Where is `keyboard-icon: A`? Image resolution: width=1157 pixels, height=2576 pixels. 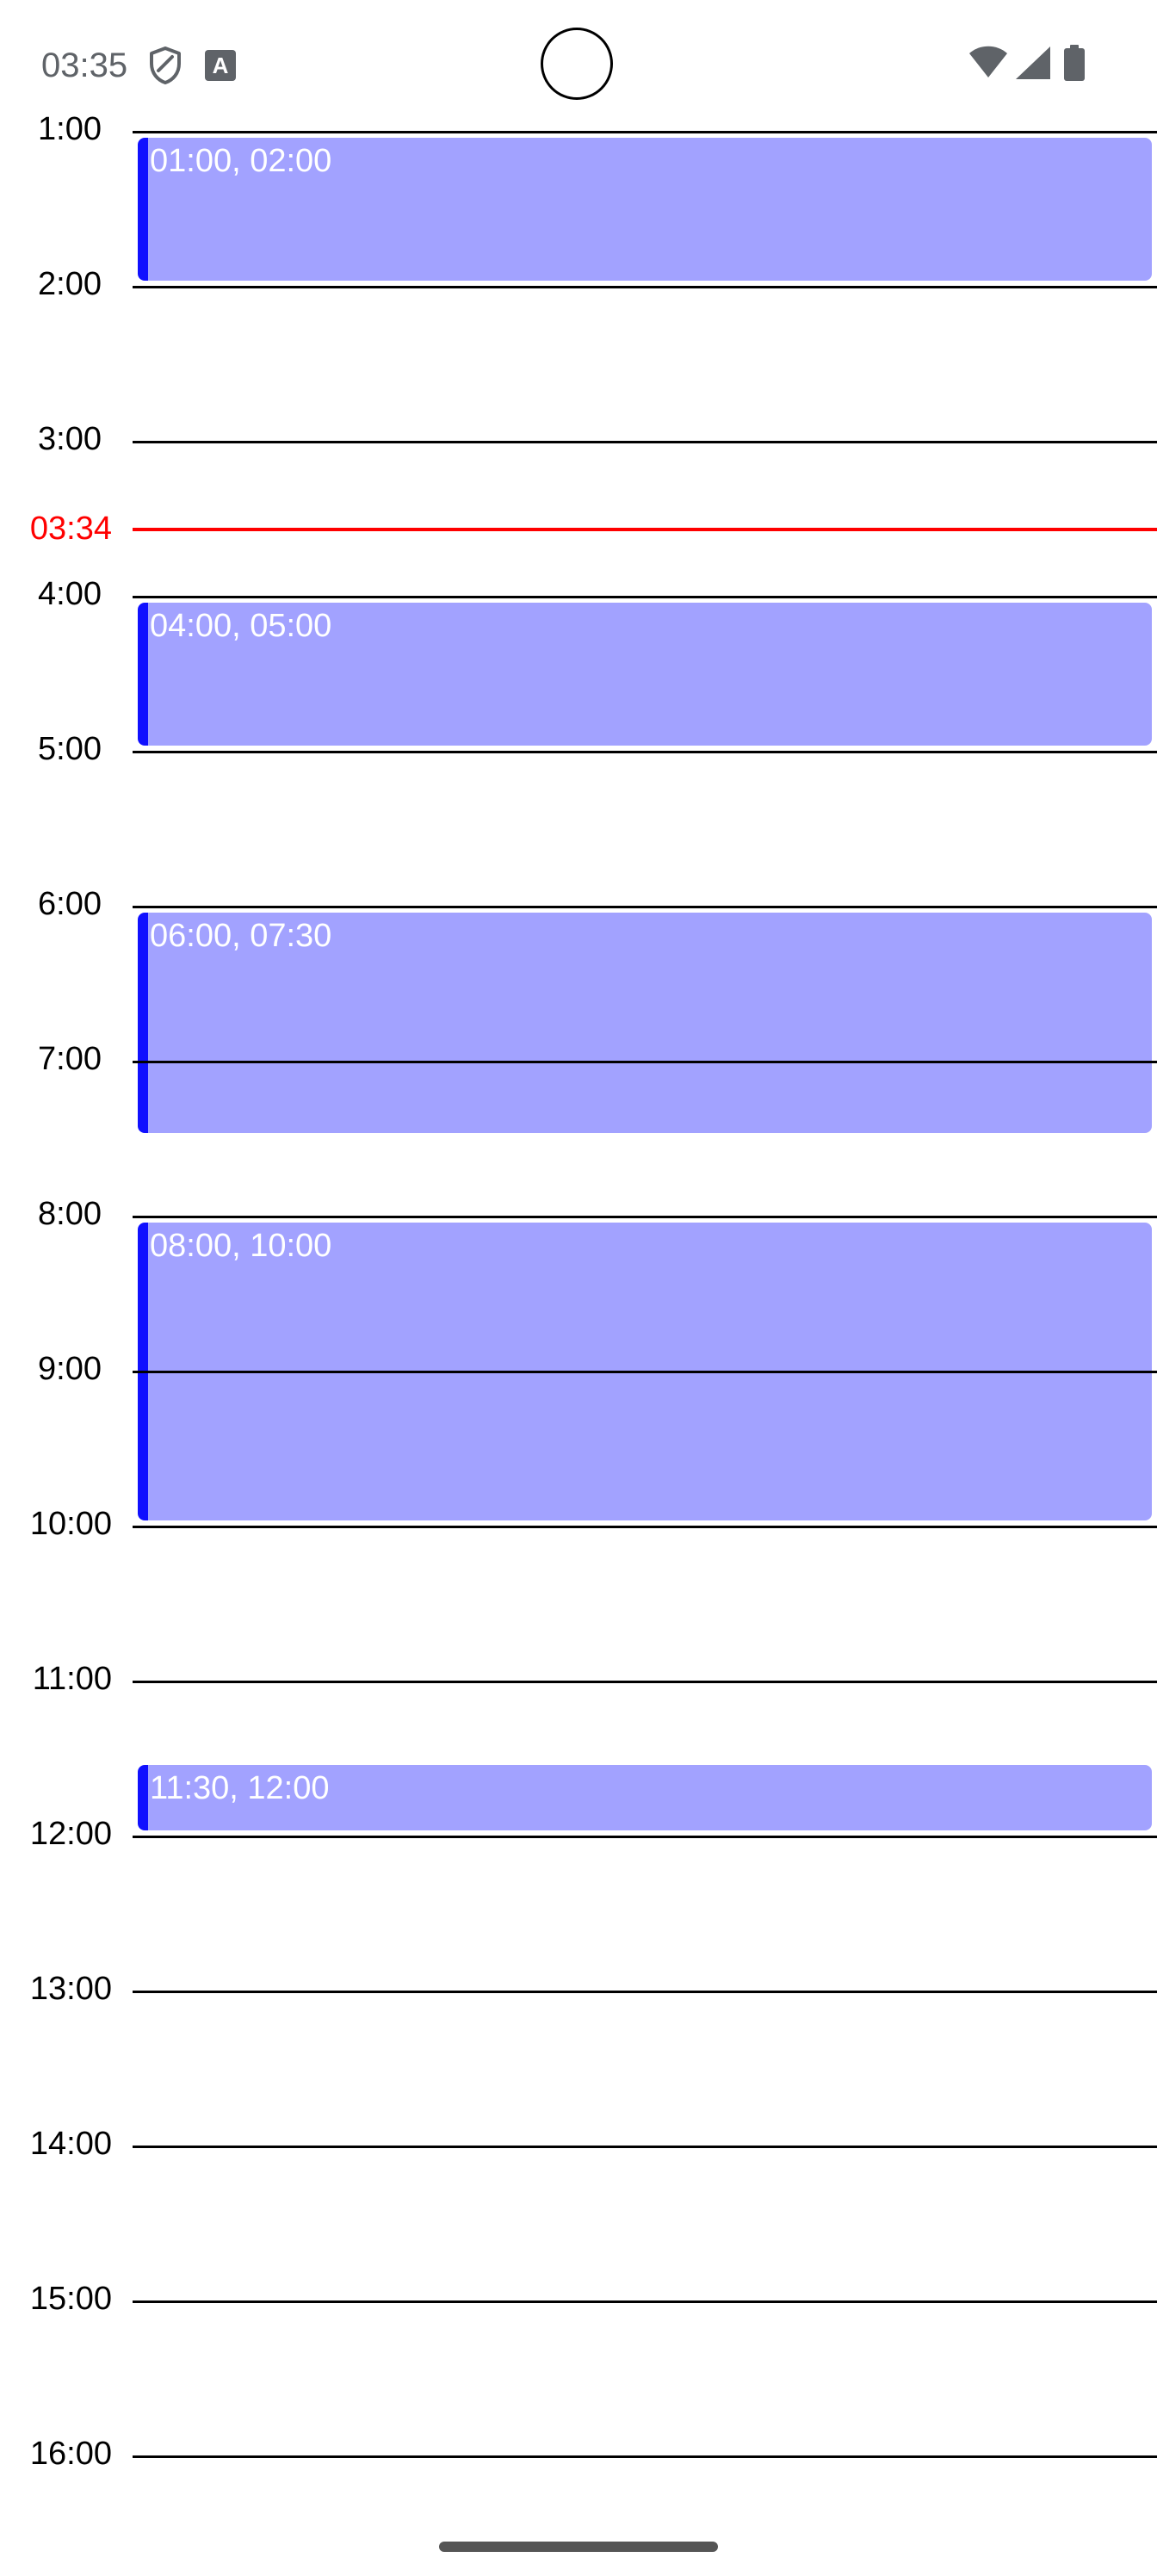
keyboard-icon: A is located at coordinates (220, 65).